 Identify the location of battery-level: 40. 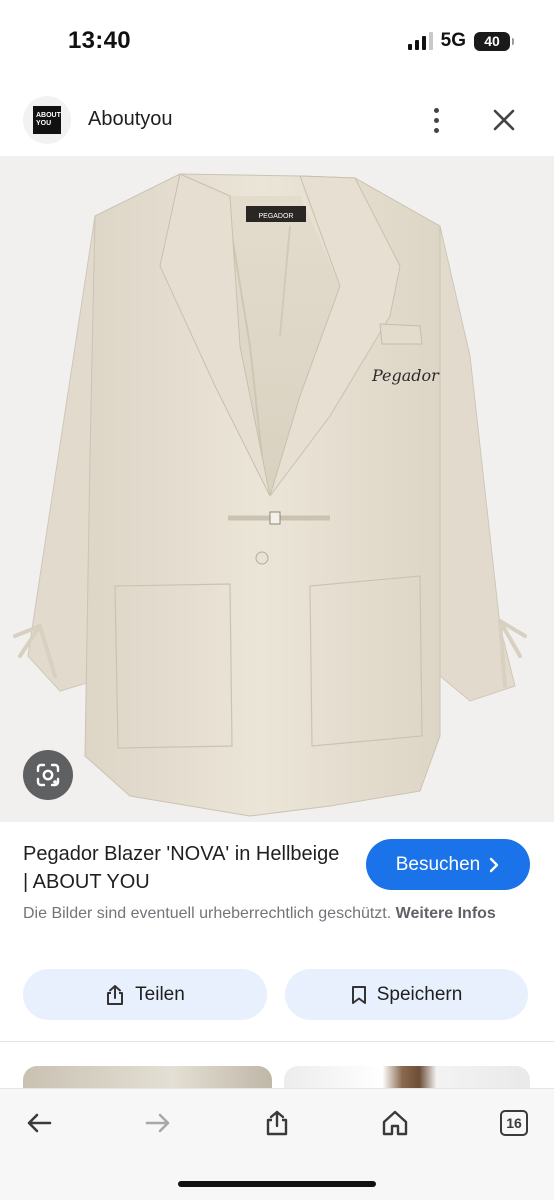
(492, 41).